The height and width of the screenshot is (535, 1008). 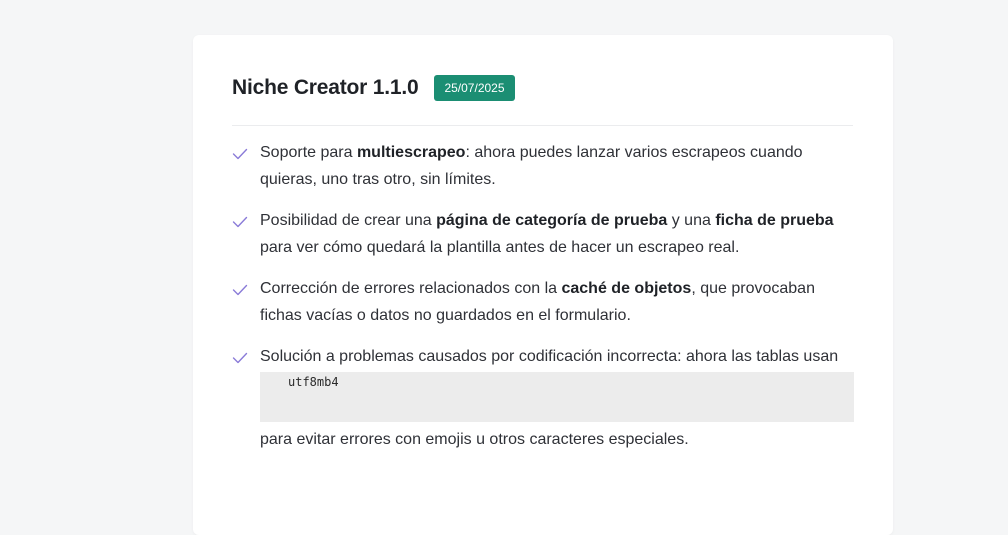 What do you see at coordinates (411, 152) in the screenshot?
I see `item-bold-text: multiescrapeo` at bounding box center [411, 152].